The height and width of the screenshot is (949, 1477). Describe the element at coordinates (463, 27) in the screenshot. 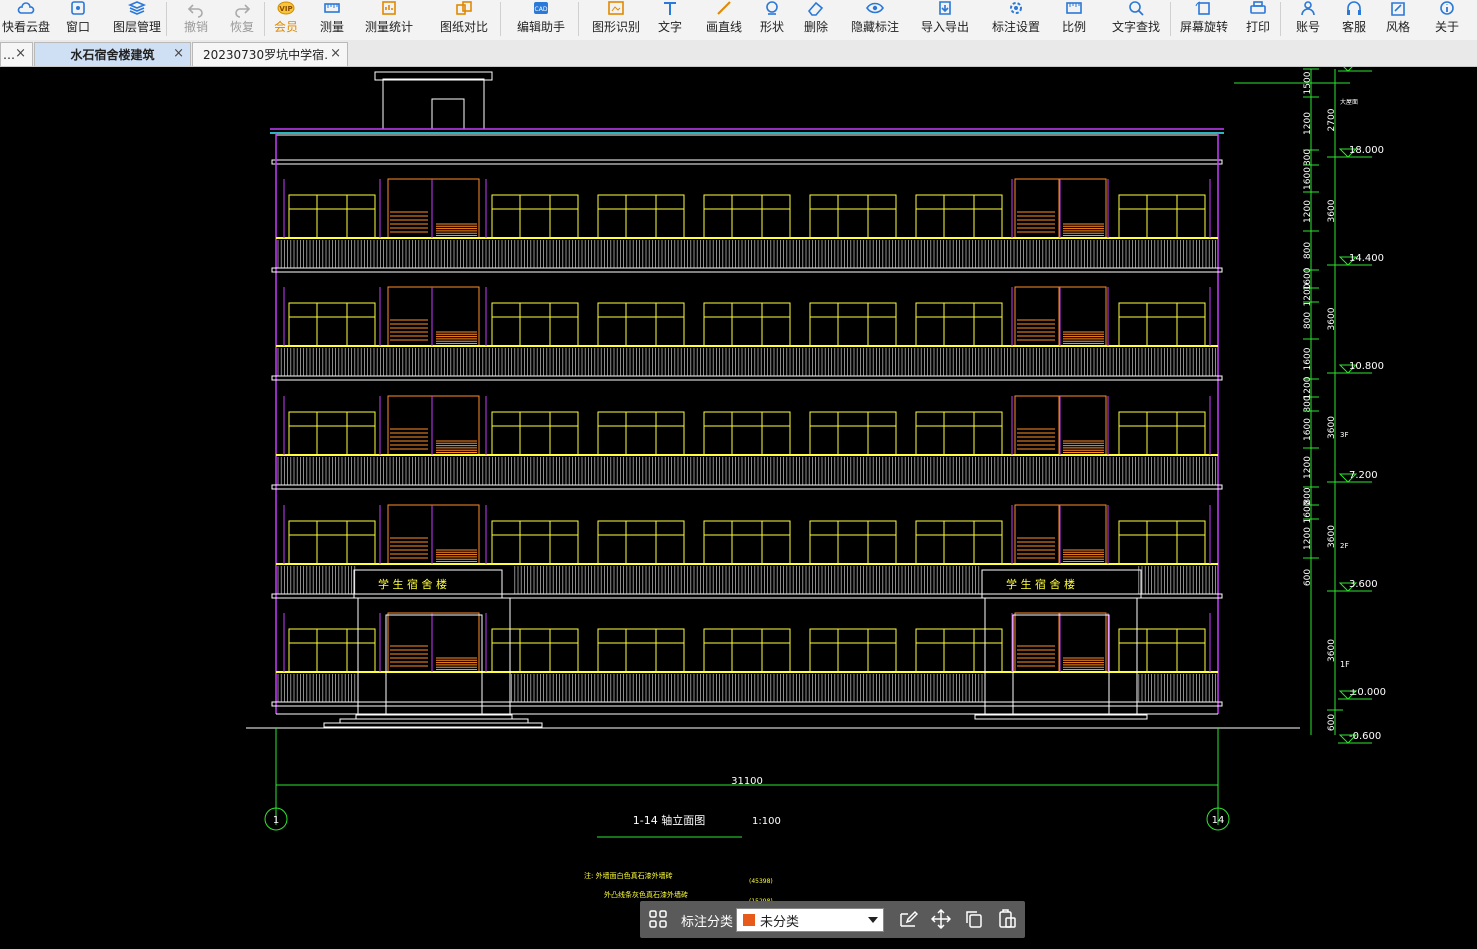

I see `toolbar-button-label: 图纸对比` at that location.